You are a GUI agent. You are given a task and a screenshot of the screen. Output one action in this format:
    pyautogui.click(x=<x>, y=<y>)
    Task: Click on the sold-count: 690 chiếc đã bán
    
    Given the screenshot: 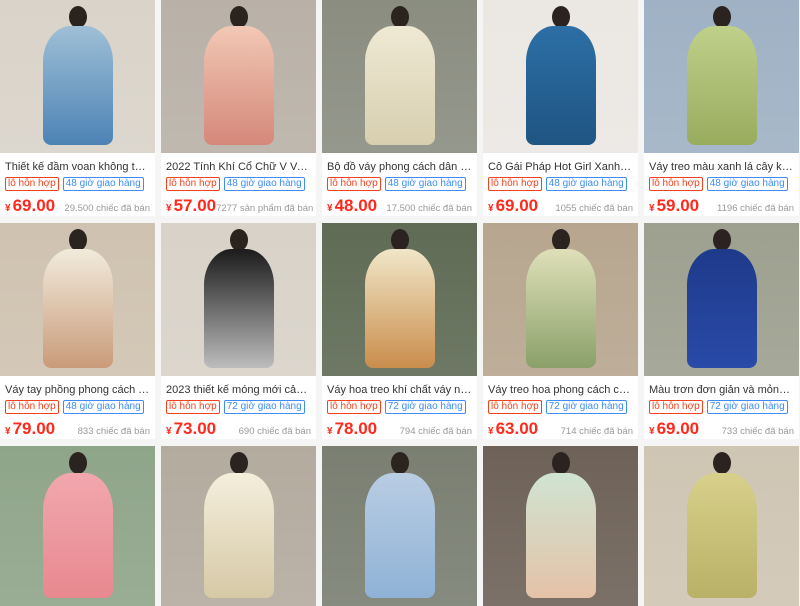 What is the action you would take?
    pyautogui.click(x=274, y=431)
    